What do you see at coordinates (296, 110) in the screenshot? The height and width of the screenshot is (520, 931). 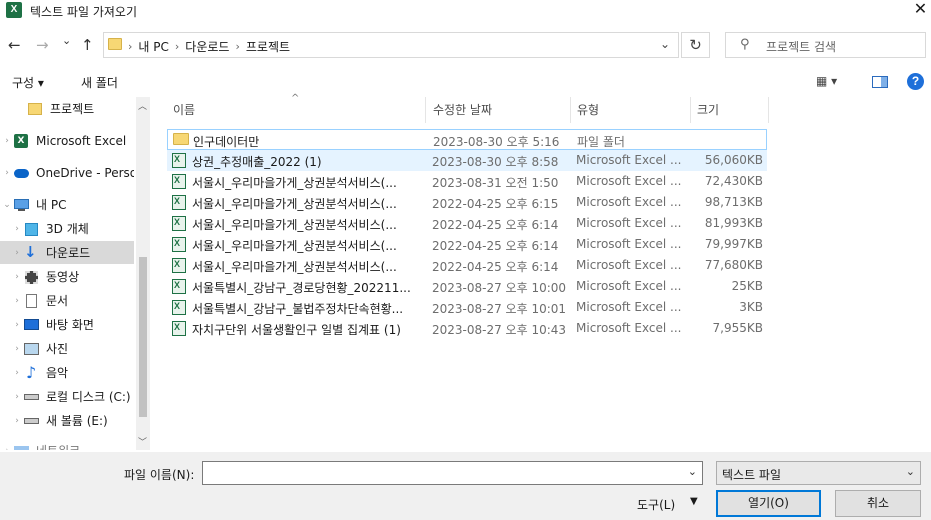 I see `column-header-name: 이름` at bounding box center [296, 110].